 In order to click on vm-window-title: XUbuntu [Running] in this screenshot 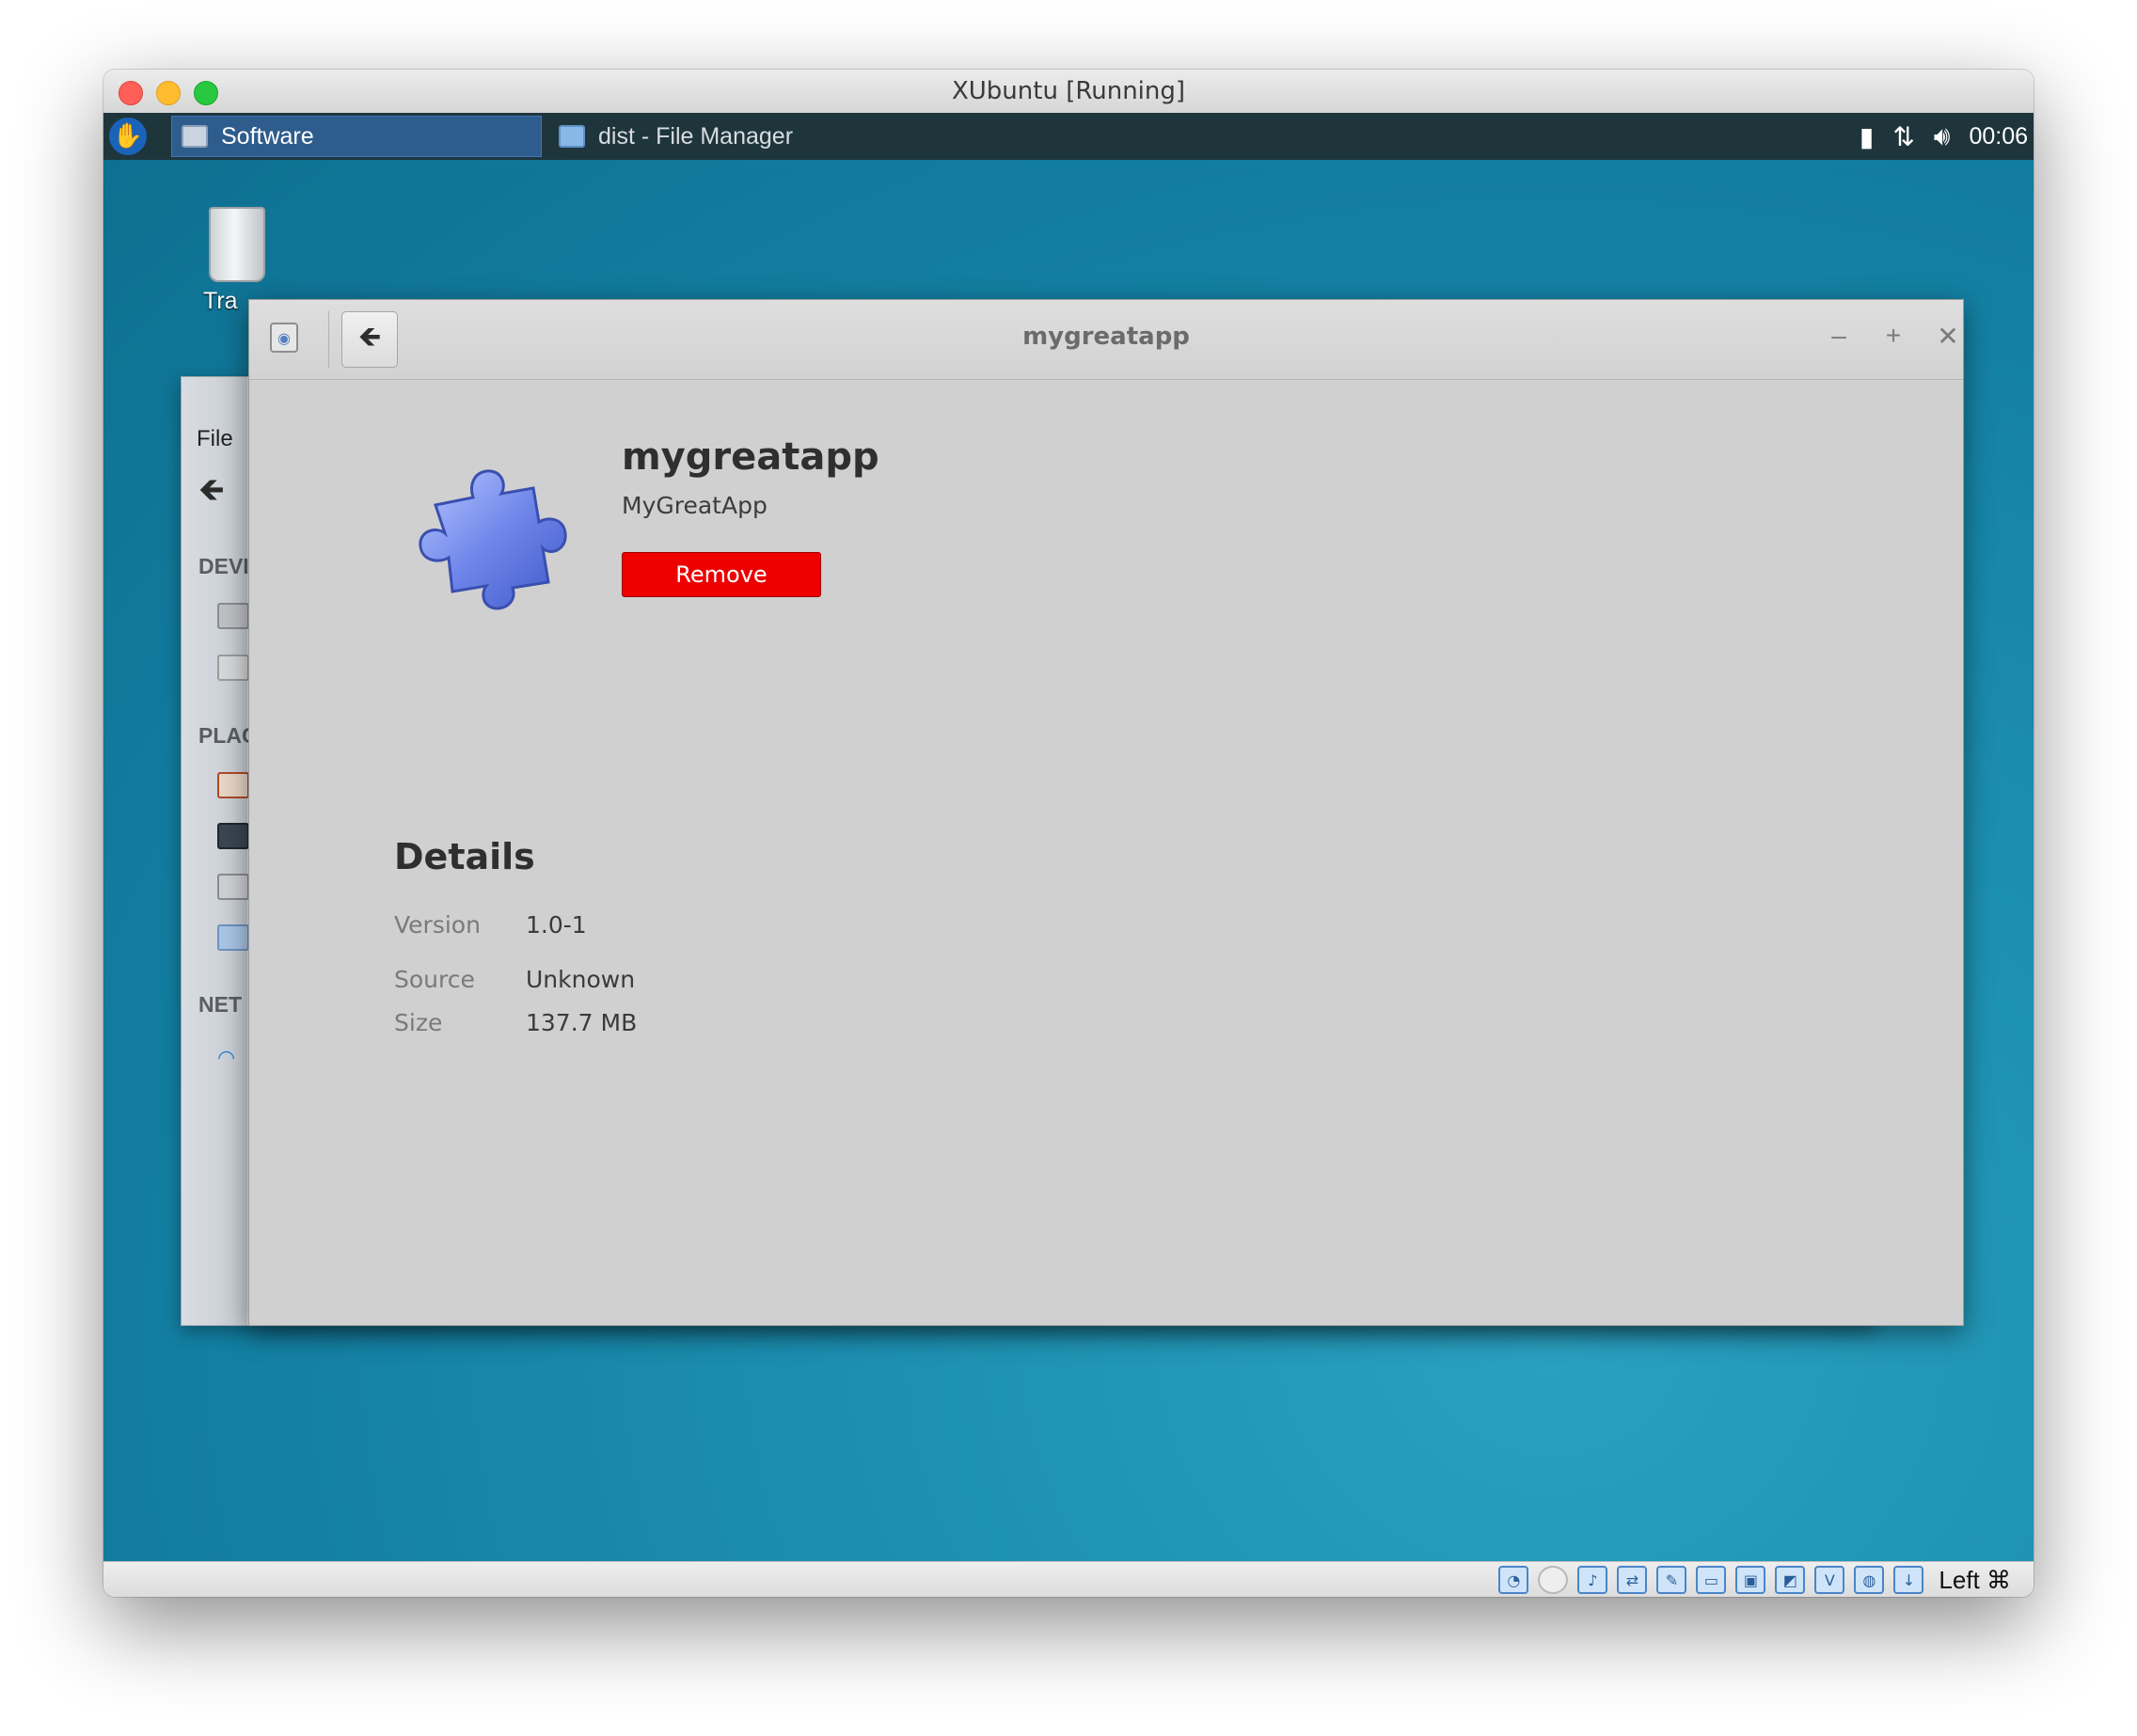, I will do `click(1068, 91)`.